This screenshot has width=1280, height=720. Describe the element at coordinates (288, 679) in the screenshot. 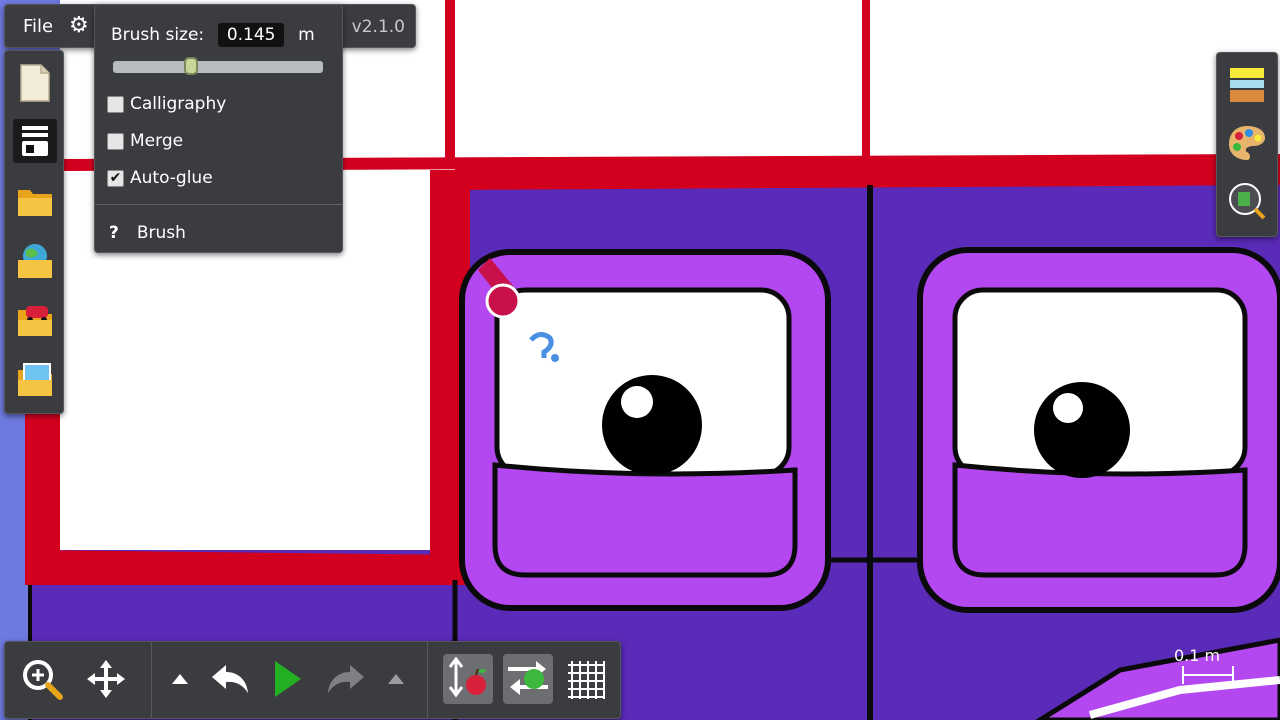

I see `play-icon` at that location.